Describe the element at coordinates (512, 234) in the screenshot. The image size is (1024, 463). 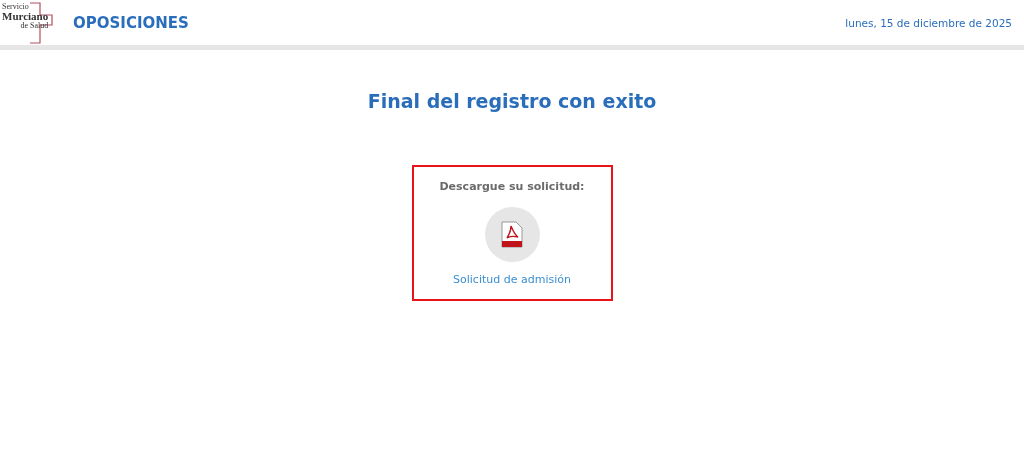
I see `pdf-file-icon` at that location.